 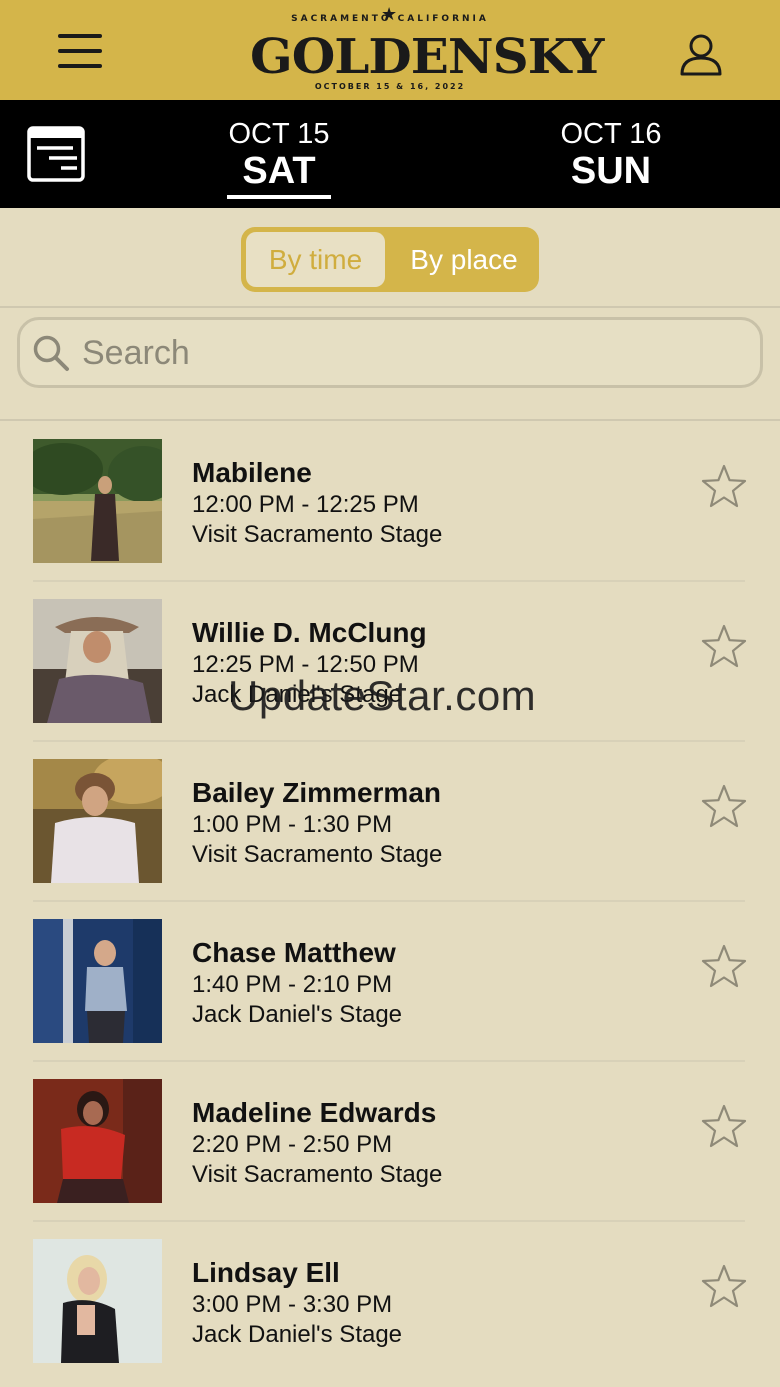 I want to click on day-name: SUN, so click(x=611, y=171).